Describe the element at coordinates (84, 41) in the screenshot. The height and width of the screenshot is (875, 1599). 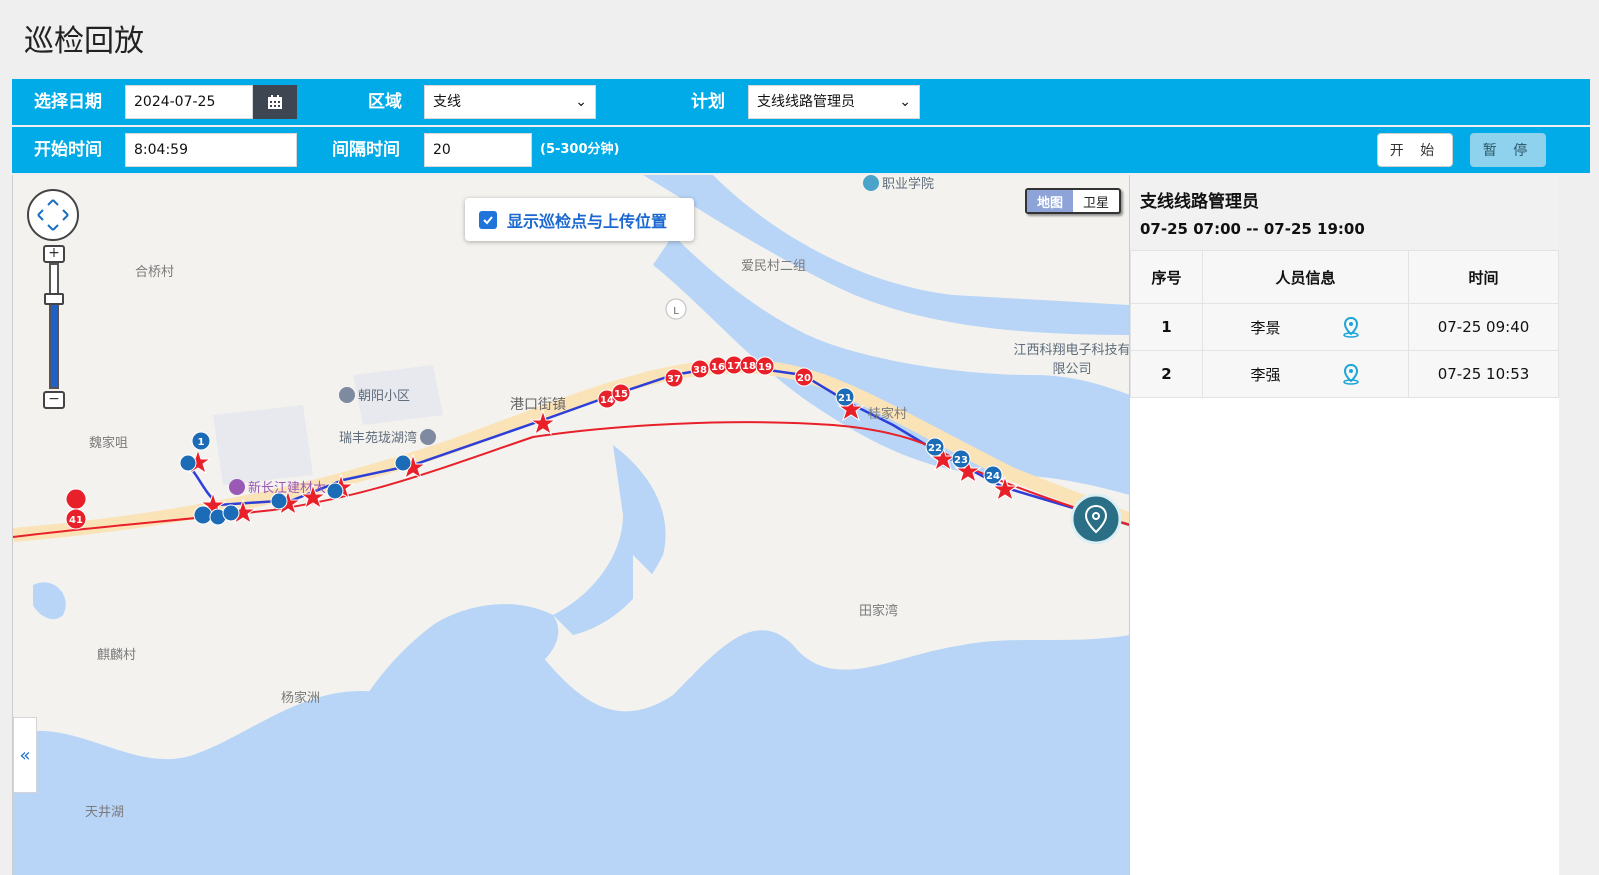
I see `page-title: 巡检回放` at that location.